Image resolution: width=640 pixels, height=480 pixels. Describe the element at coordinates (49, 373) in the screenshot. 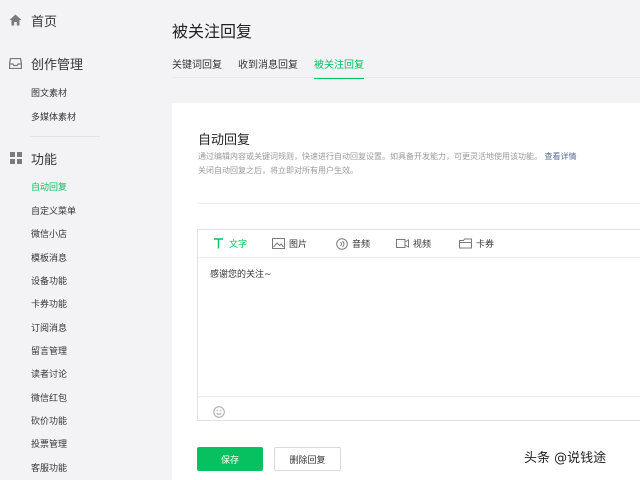

I see `nav-sub-item: 读者讨论` at that location.